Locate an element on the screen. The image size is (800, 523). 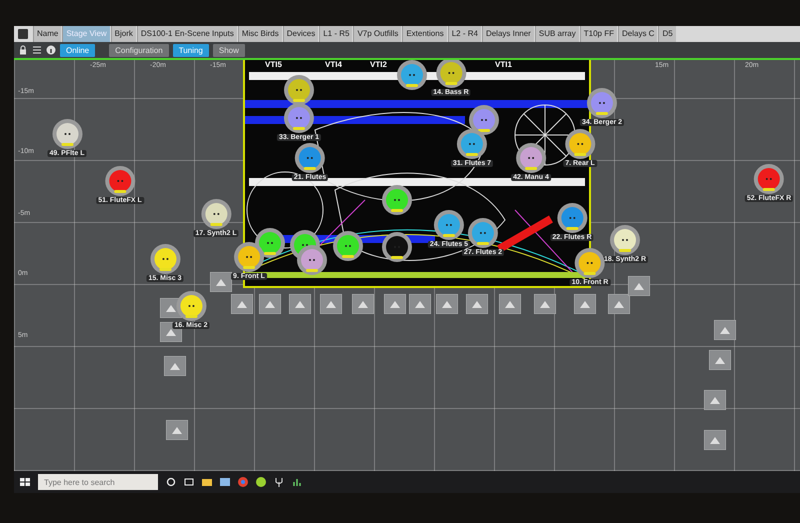
info-icon is located at coordinates (51, 50).